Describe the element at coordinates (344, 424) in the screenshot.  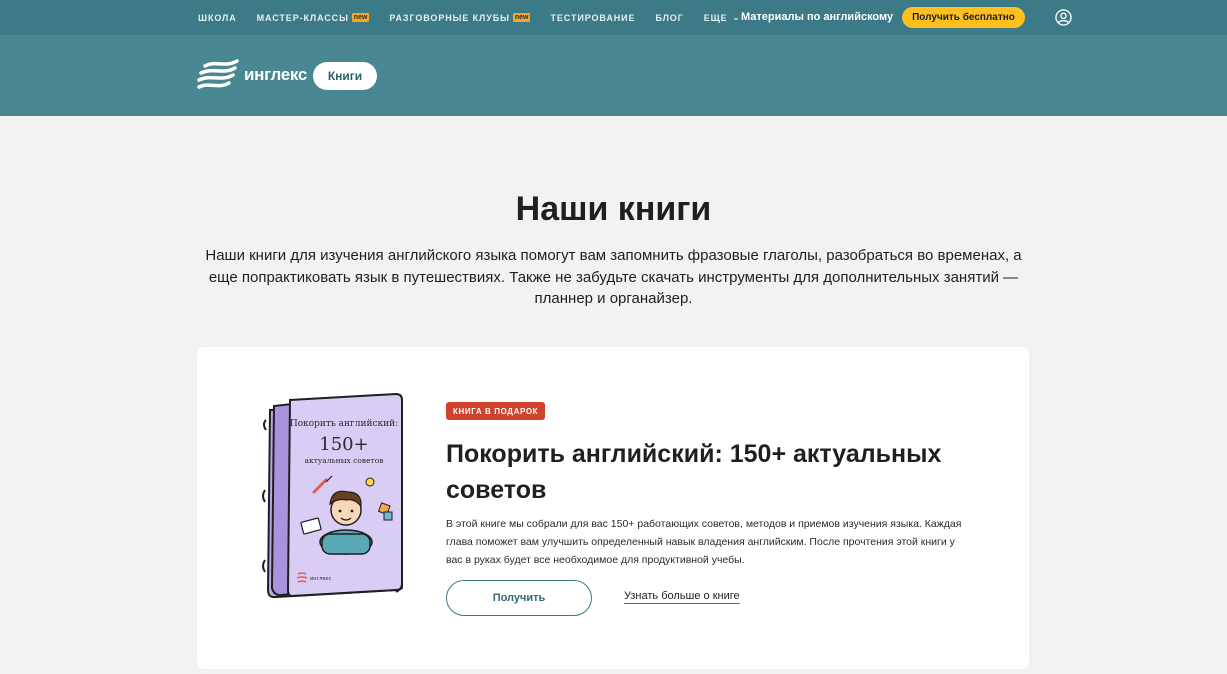
I see `cover-title-line1: Покорить английский:` at that location.